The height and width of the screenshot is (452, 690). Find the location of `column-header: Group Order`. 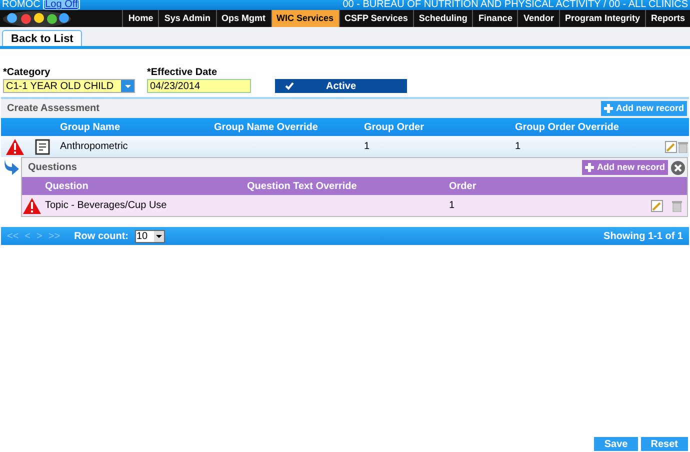

column-header: Group Order is located at coordinates (394, 127).